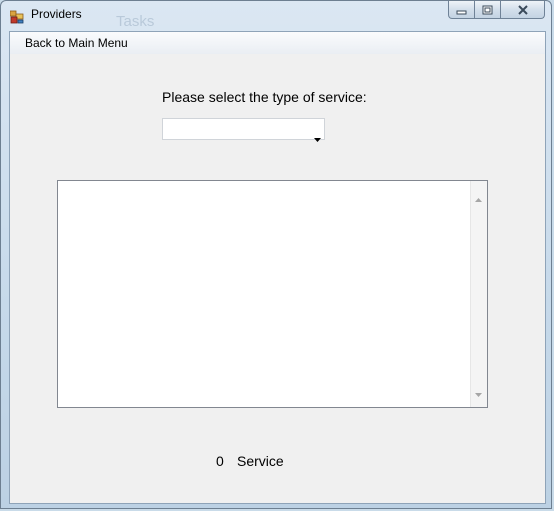  I want to click on service-type-prompt: Please select the type of service:, so click(264, 97).